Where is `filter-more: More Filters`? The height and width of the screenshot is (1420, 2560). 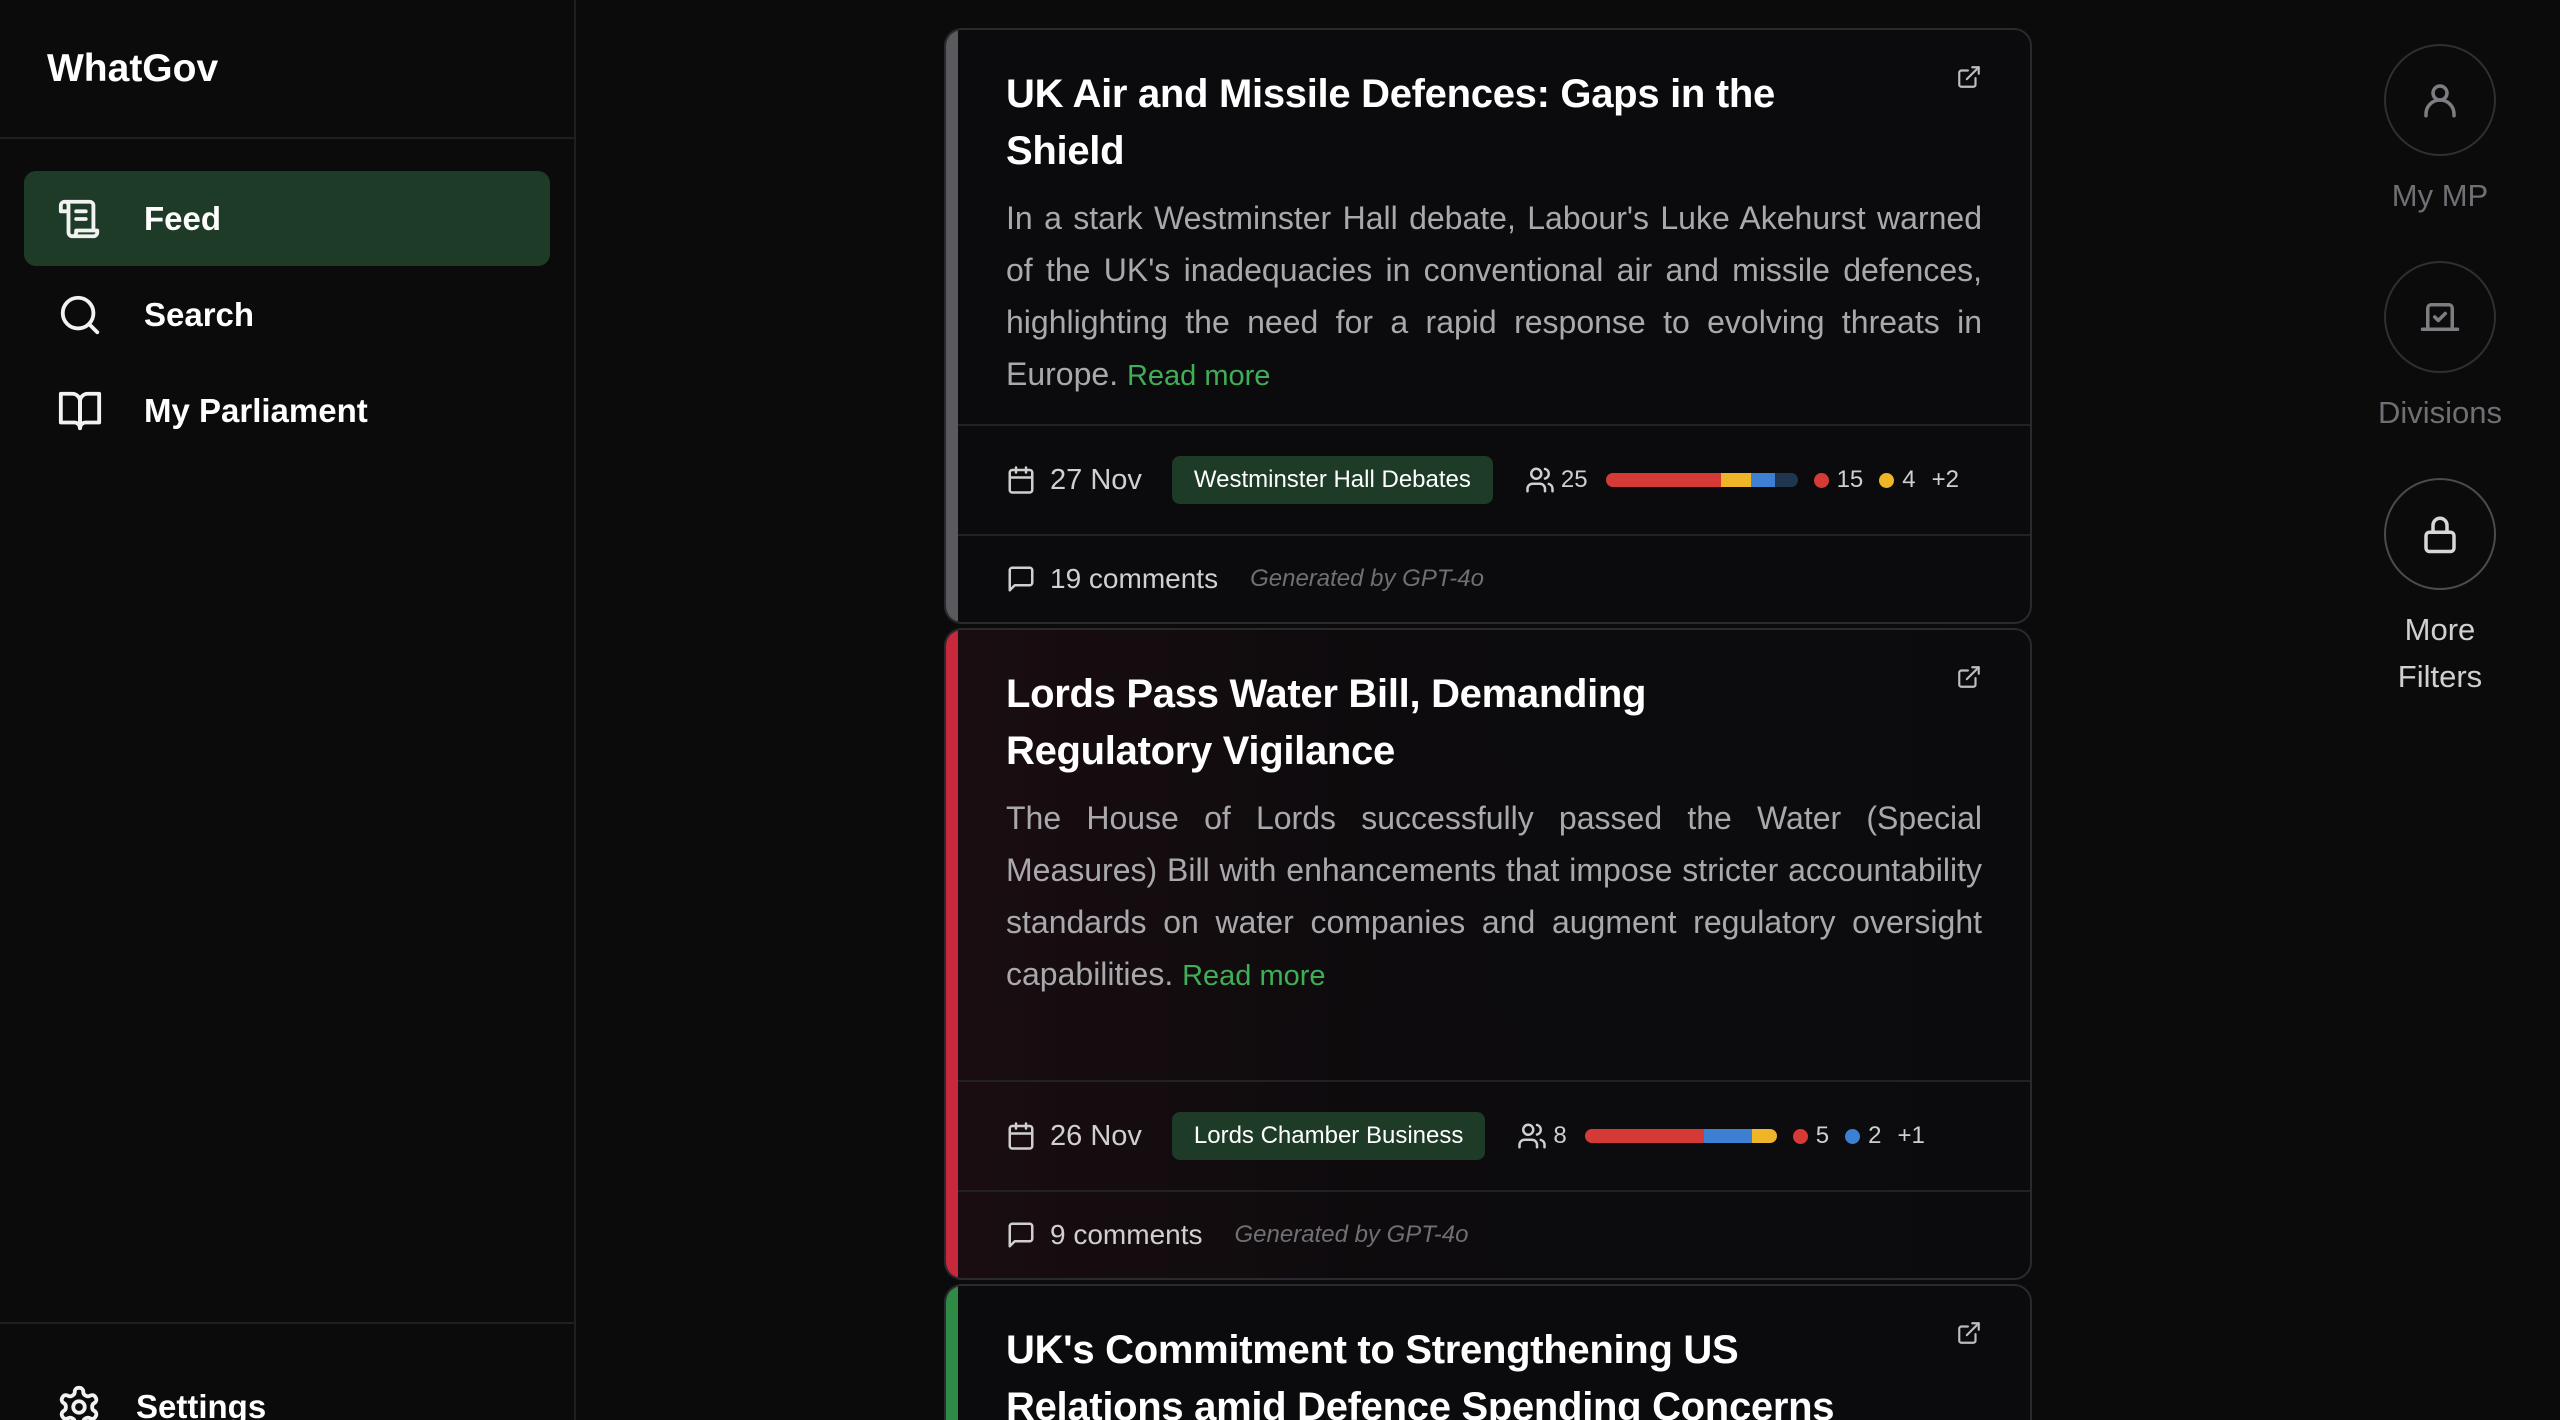
filter-more: More Filters is located at coordinates (2440, 589).